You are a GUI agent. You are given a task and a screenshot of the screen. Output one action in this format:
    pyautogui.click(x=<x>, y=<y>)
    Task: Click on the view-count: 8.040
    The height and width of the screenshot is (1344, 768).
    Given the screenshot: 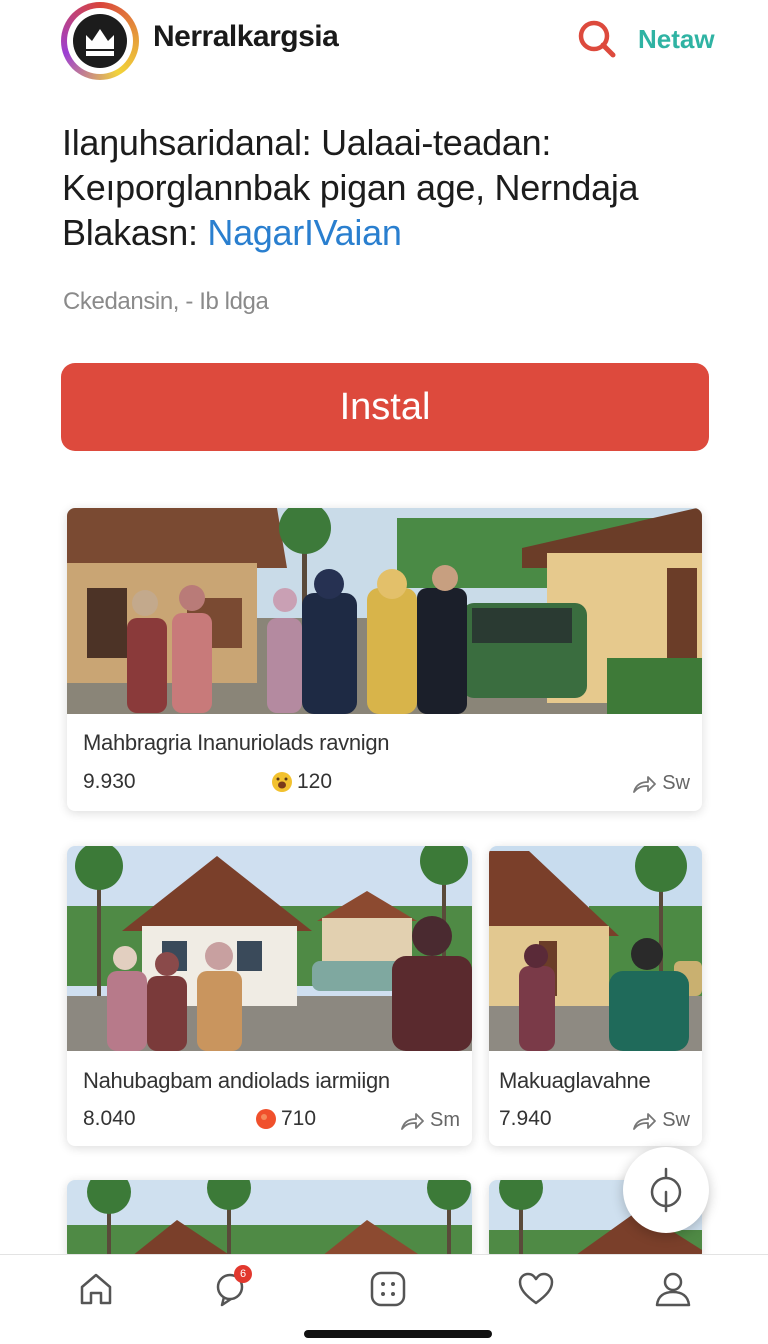 What is the action you would take?
    pyautogui.click(x=109, y=1118)
    